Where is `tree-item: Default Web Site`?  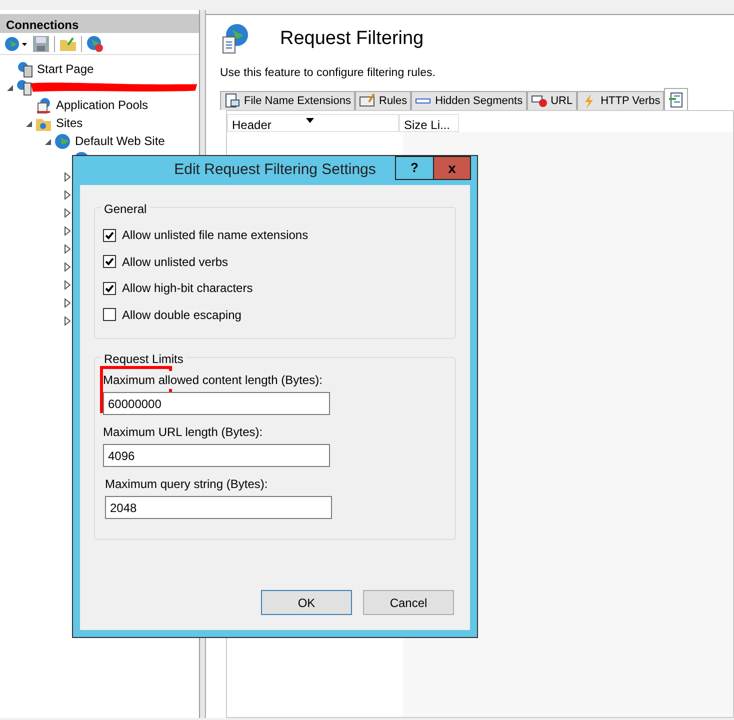
tree-item: Default Web Site is located at coordinates (120, 141).